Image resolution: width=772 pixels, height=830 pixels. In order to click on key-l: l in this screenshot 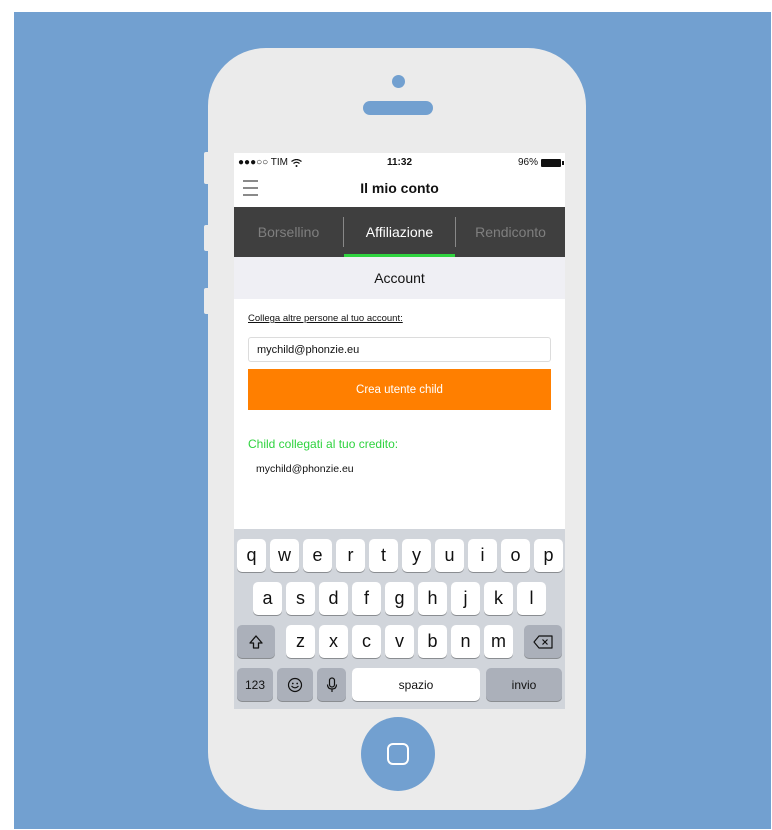, I will do `click(531, 598)`.